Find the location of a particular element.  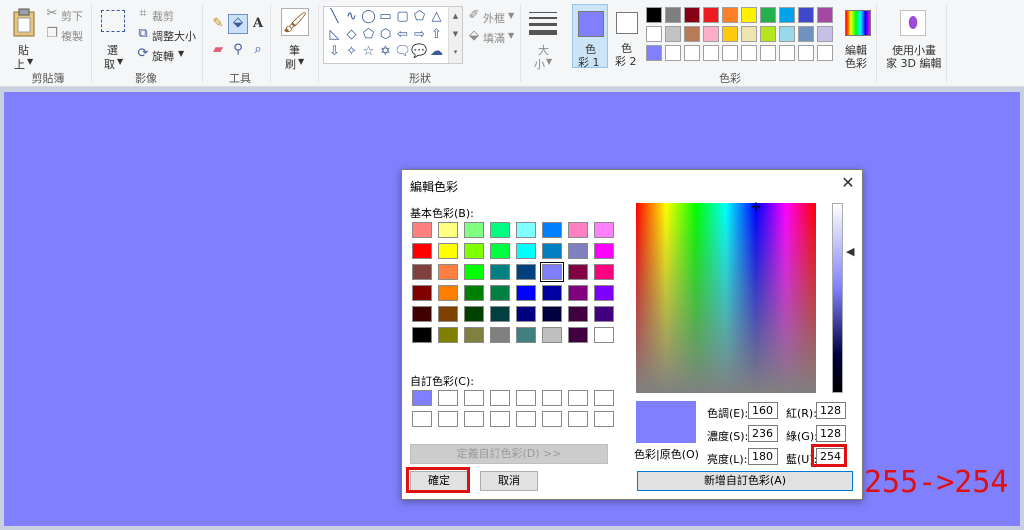

right-triangle-shape-icon: ◺ is located at coordinates (334, 35).